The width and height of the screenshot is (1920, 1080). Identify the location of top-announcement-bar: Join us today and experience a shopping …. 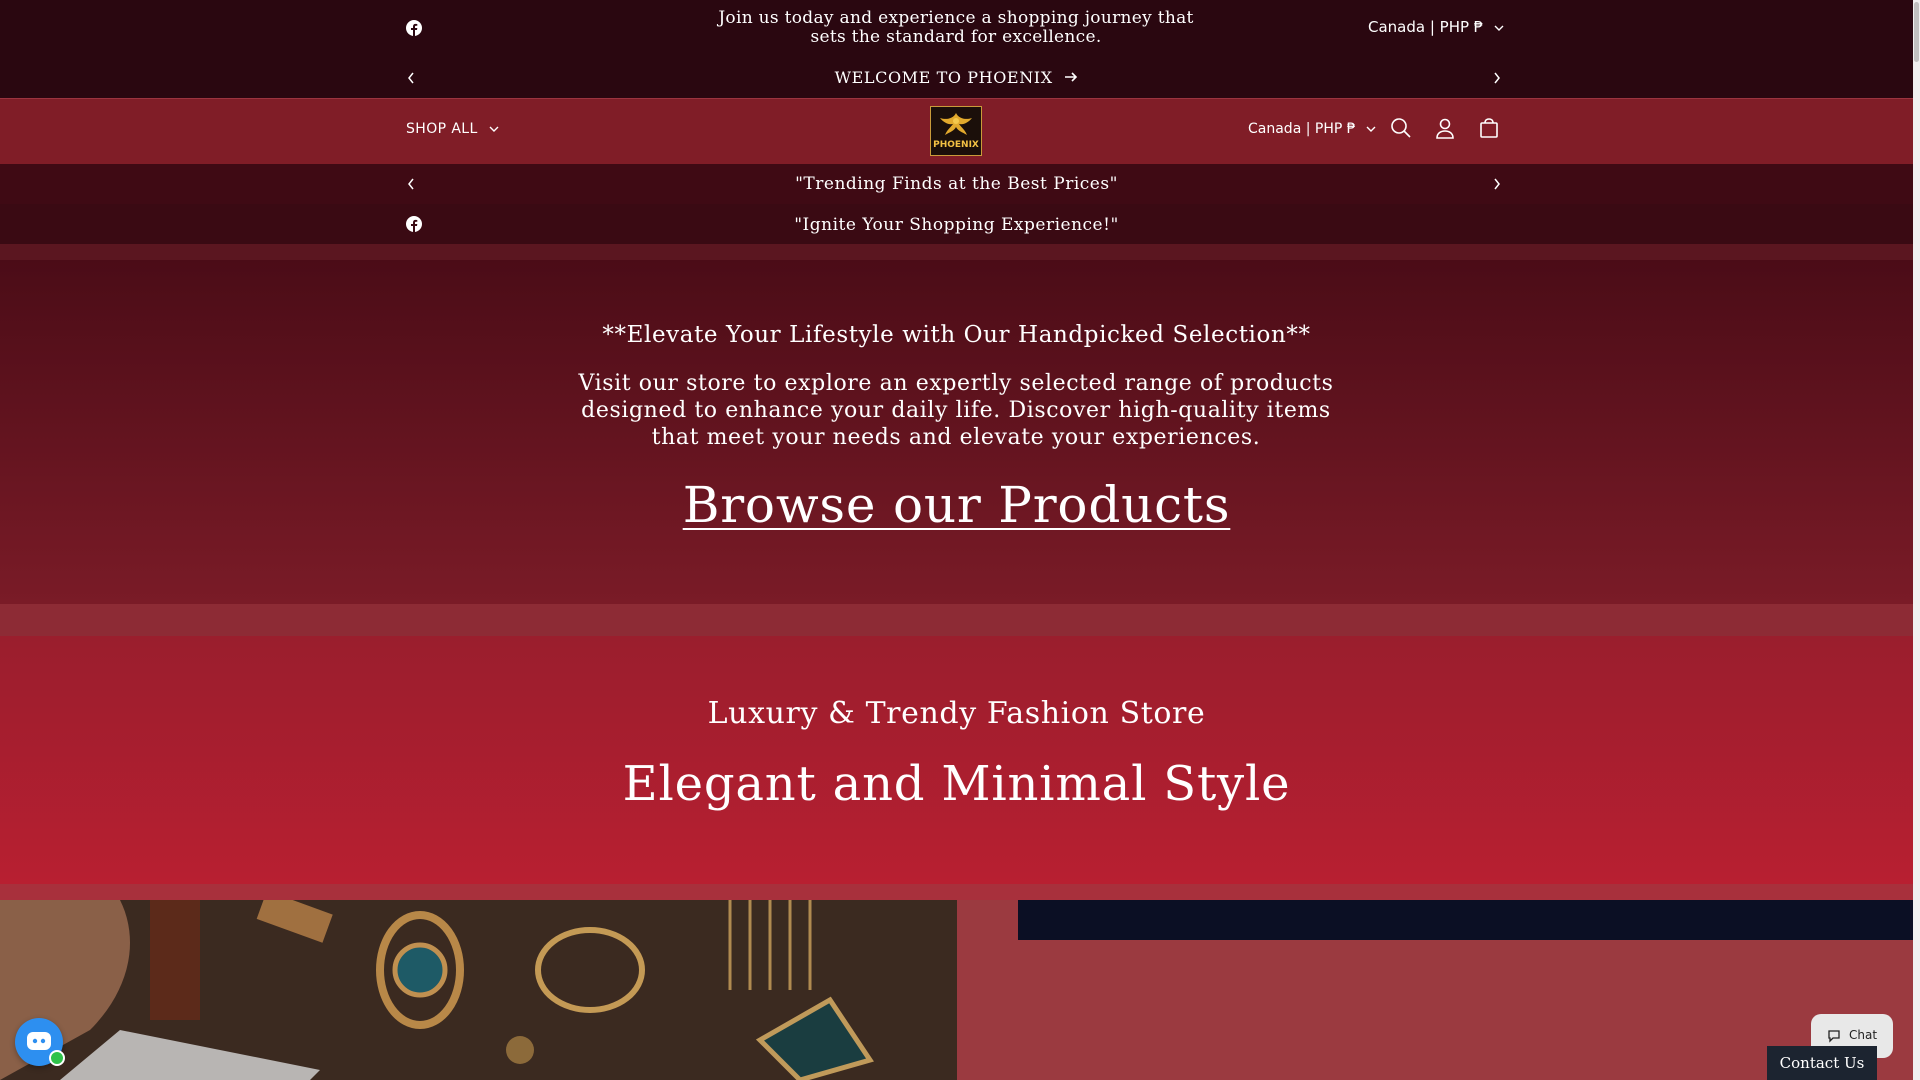
(956, 49).